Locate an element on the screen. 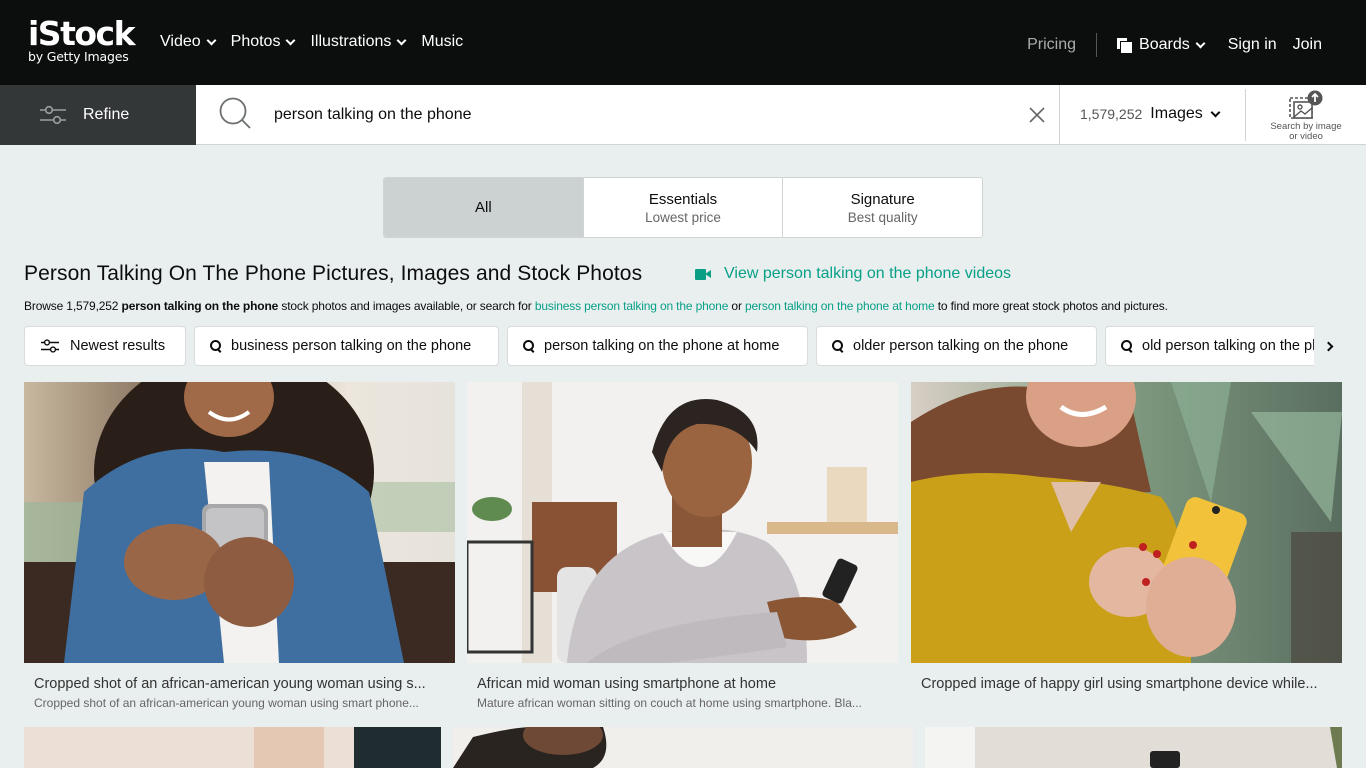 Image resolution: width=1366 pixels, height=768 pixels. image-upload-icon is located at coordinates (1306, 104).